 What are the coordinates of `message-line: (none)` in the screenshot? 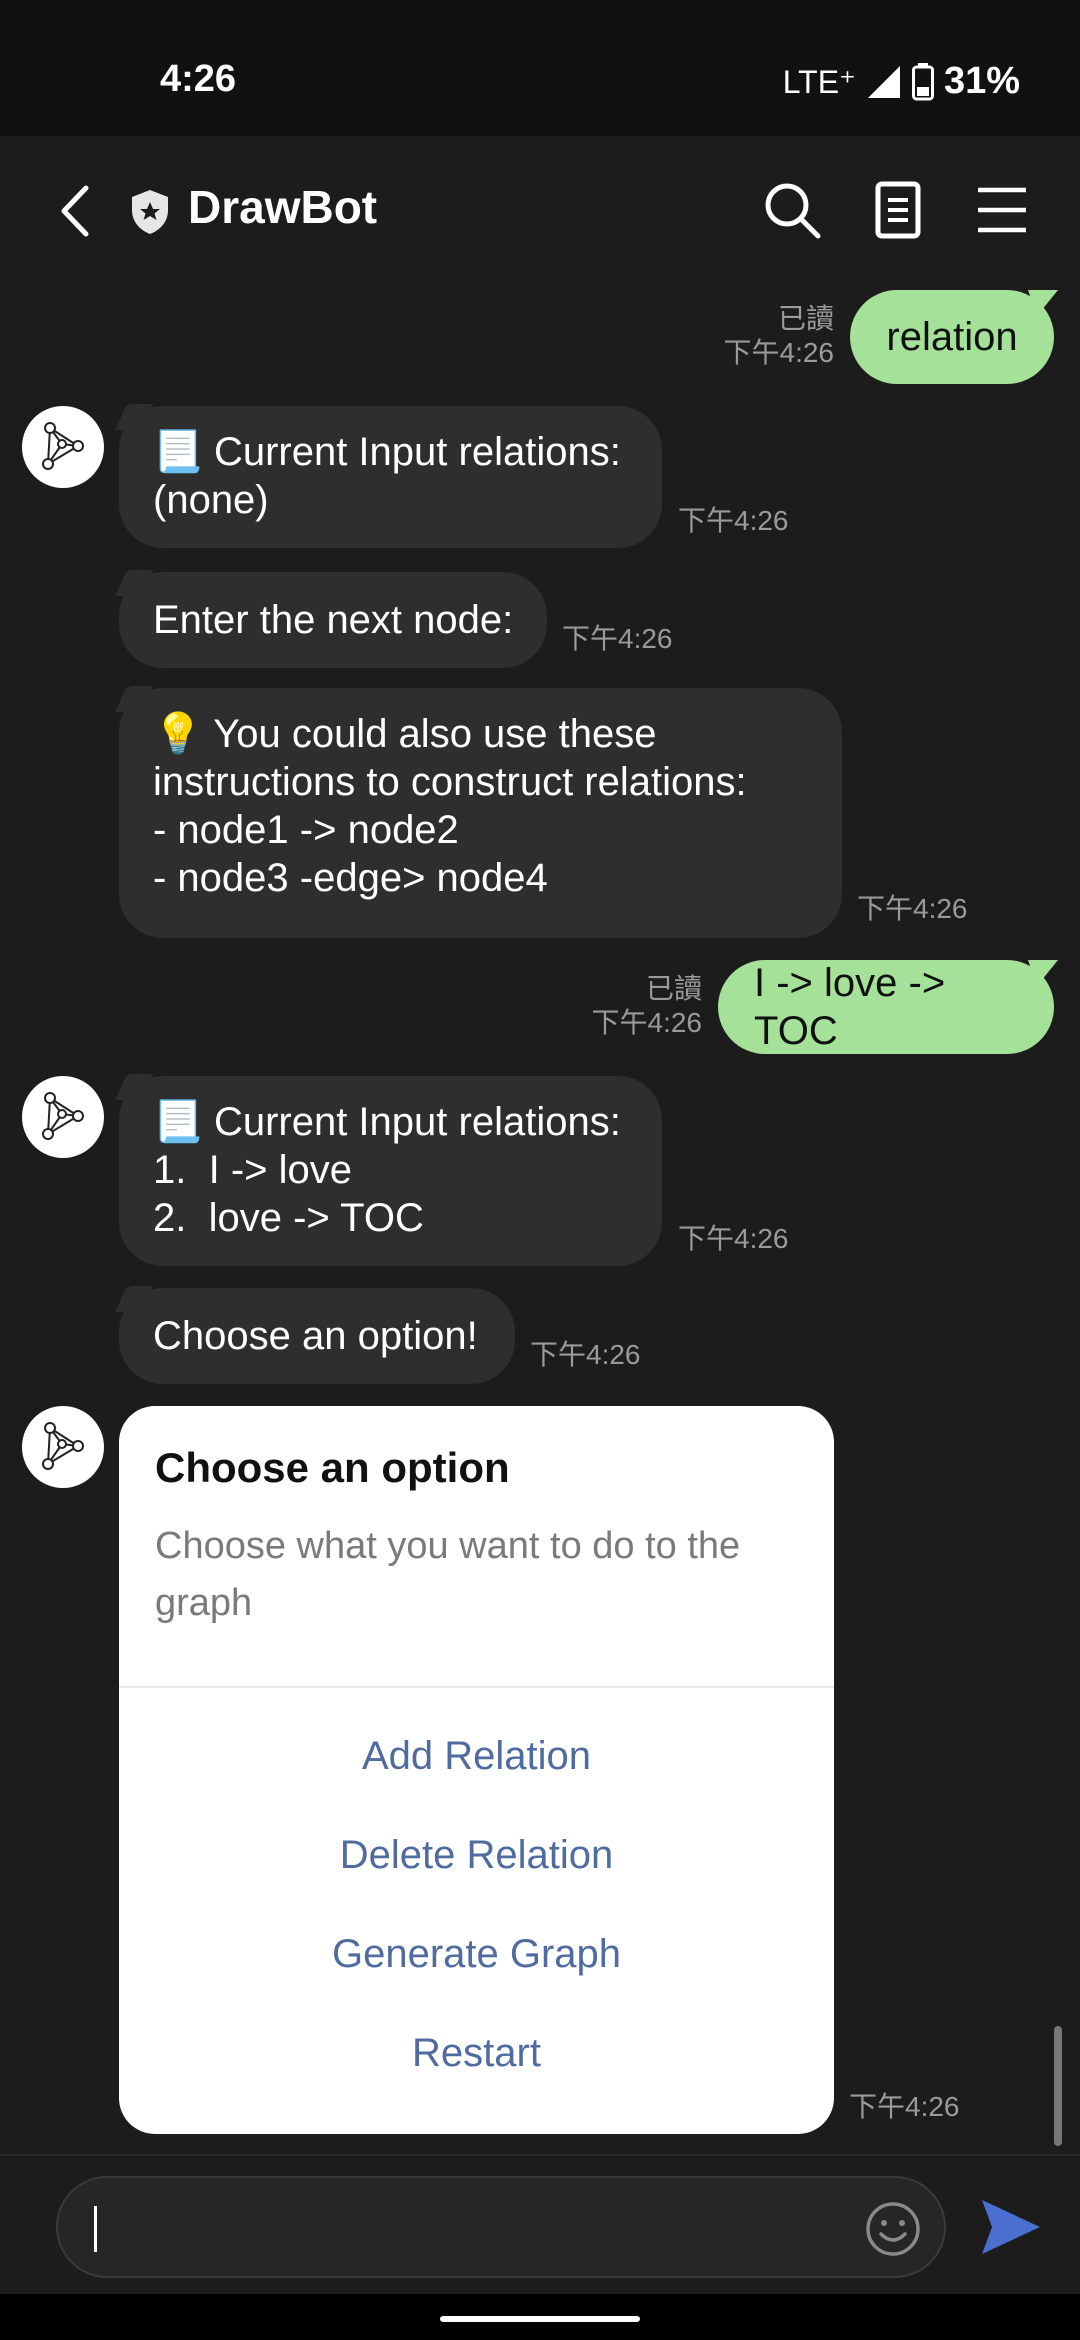 It's located at (211, 500).